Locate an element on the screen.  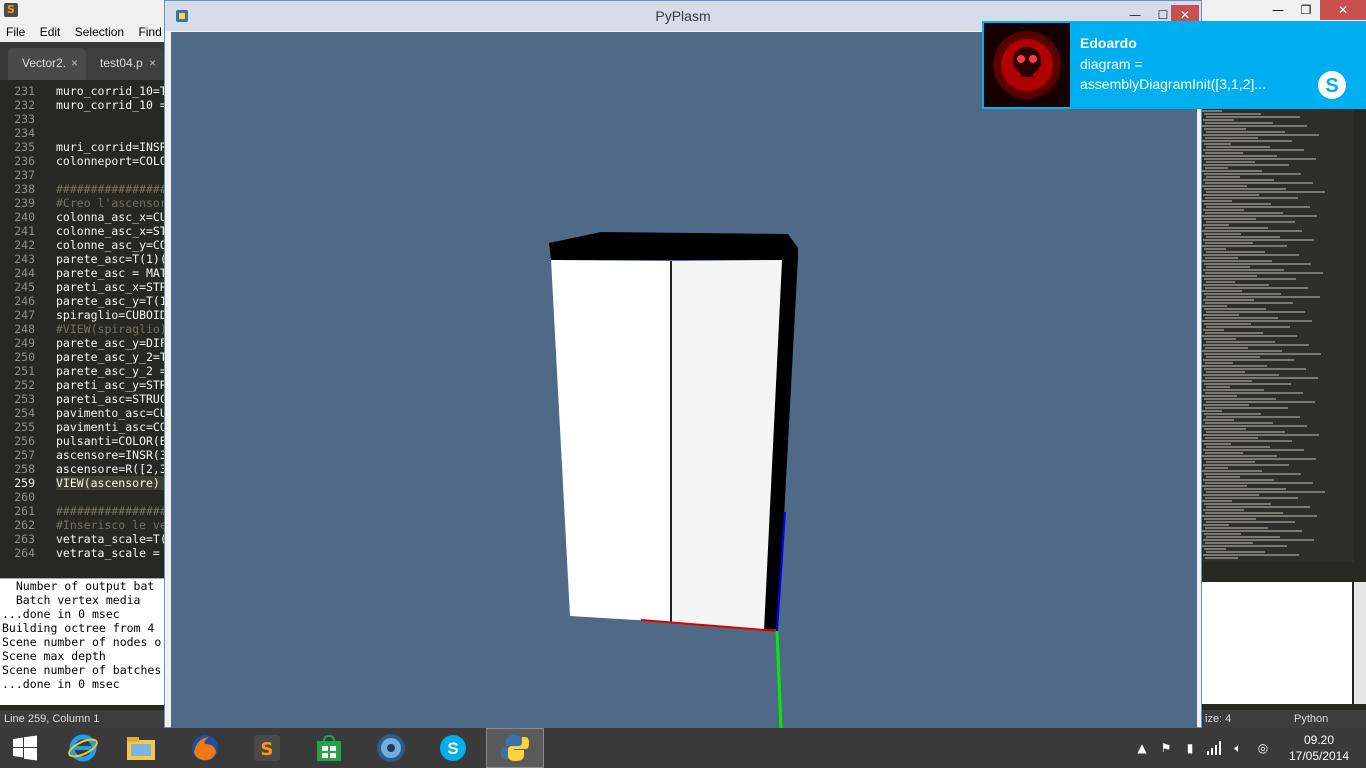
taskbar: S S ▲ ⚑ ▮ 🔈︎ ◎ 09.20 17/05/2014 is located at coordinates (683, 748).